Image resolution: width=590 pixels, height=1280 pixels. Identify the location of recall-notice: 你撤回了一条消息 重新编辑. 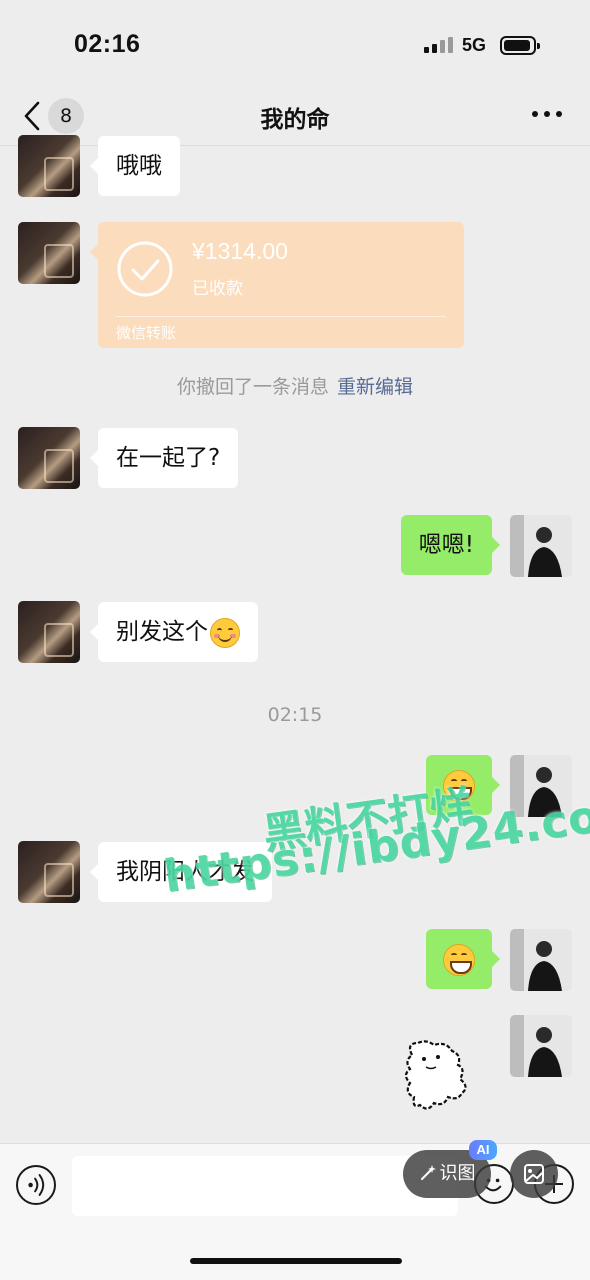
(295, 385).